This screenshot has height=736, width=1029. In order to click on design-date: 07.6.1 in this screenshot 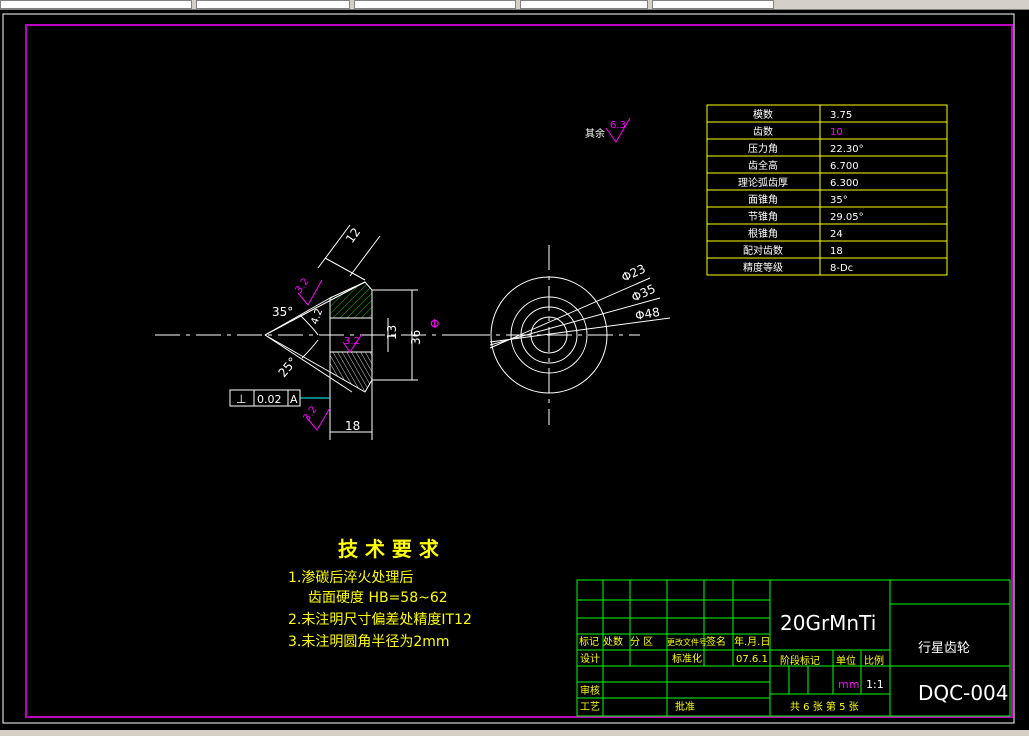, I will do `click(752, 659)`.